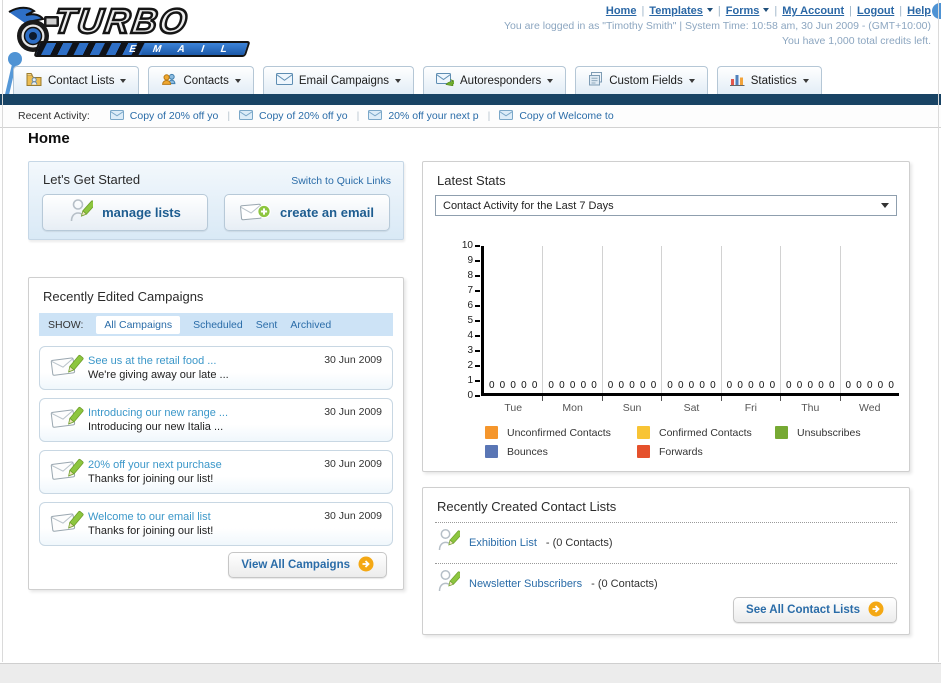  What do you see at coordinates (141, 212) in the screenshot?
I see `manage-lists-label: manage lists` at bounding box center [141, 212].